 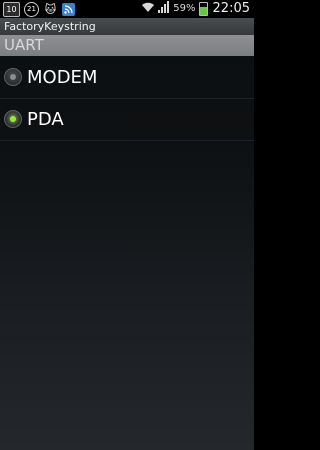 I want to click on battery-percent: 59%, so click(x=184, y=8).